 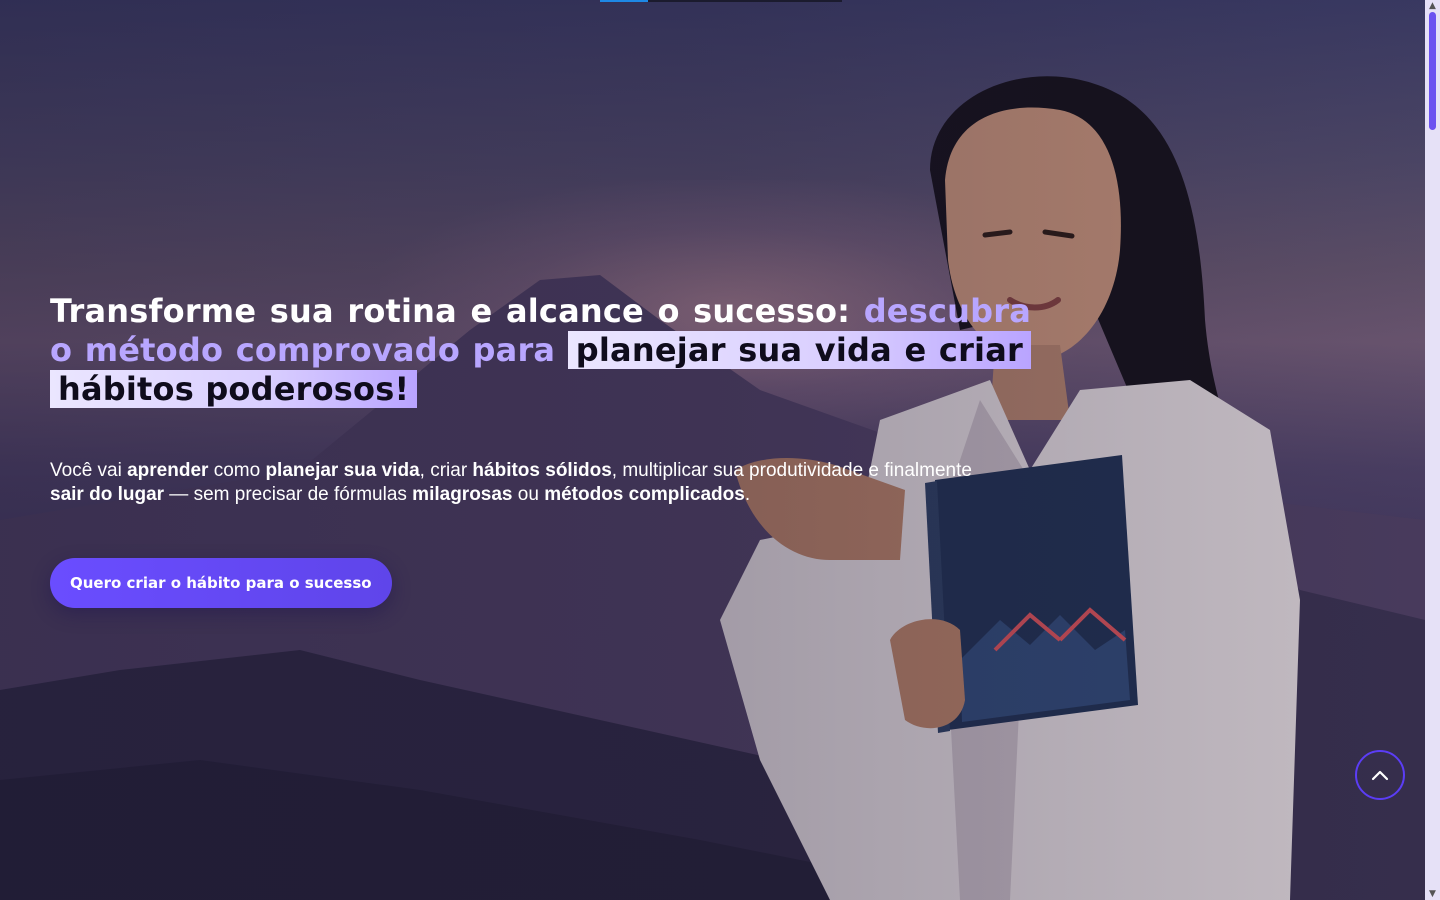 What do you see at coordinates (1432, 71) in the screenshot?
I see `scrollbar-thumb` at bounding box center [1432, 71].